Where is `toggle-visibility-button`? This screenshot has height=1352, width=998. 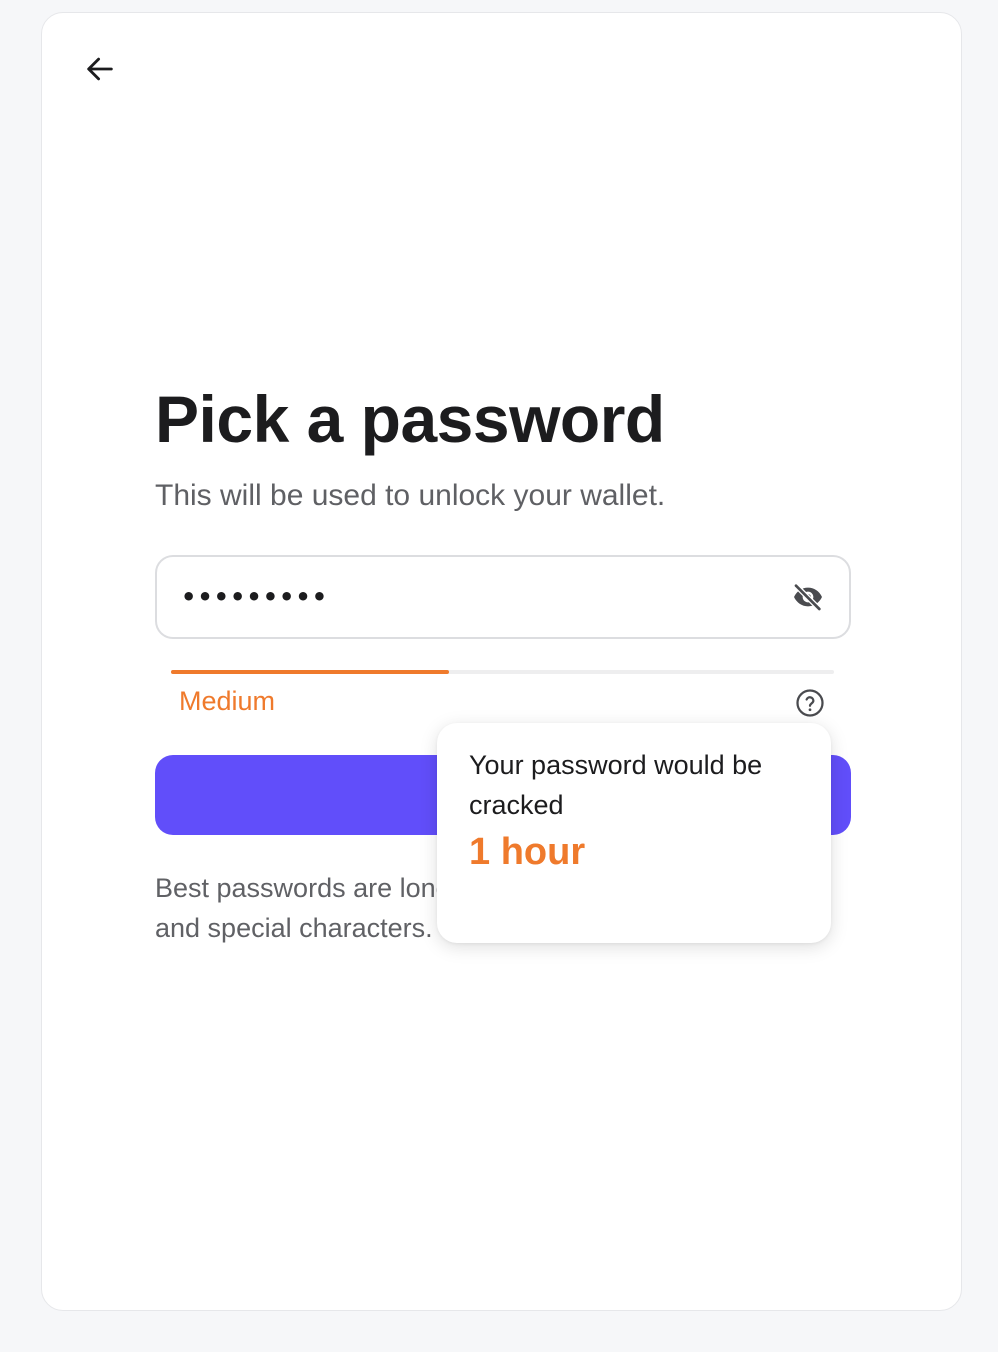
toggle-visibility-button is located at coordinates (808, 597).